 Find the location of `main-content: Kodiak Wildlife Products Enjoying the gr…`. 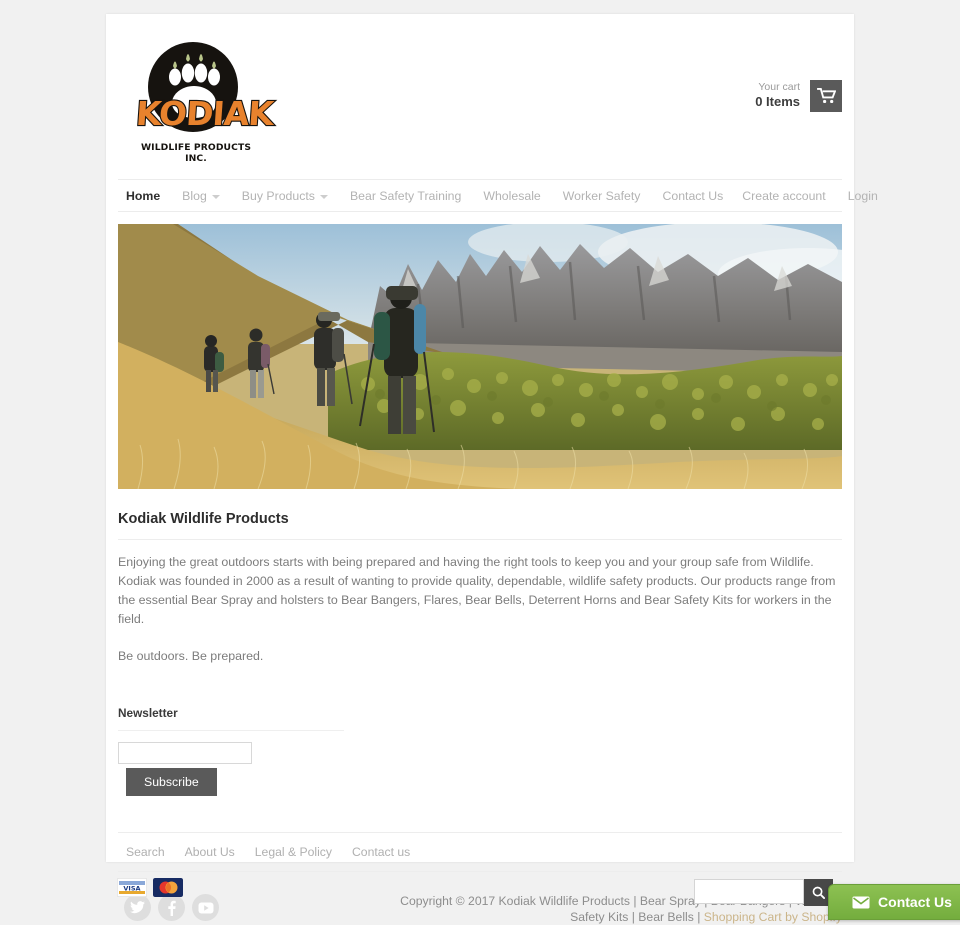

main-content: Kodiak Wildlife Products Enjoying the gr… is located at coordinates (480, 577).